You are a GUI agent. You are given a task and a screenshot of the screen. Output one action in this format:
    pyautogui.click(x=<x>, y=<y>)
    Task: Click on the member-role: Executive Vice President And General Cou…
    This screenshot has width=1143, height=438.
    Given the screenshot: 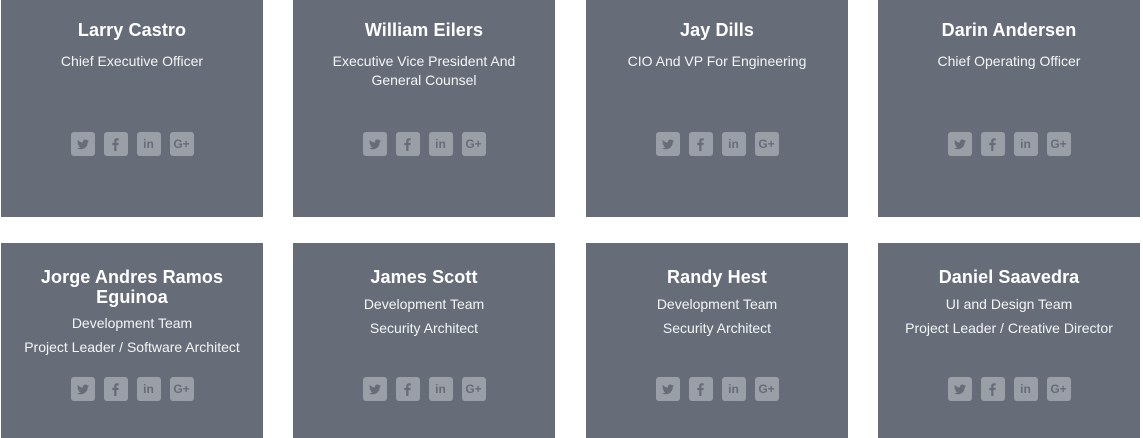 What is the action you would take?
    pyautogui.click(x=424, y=70)
    